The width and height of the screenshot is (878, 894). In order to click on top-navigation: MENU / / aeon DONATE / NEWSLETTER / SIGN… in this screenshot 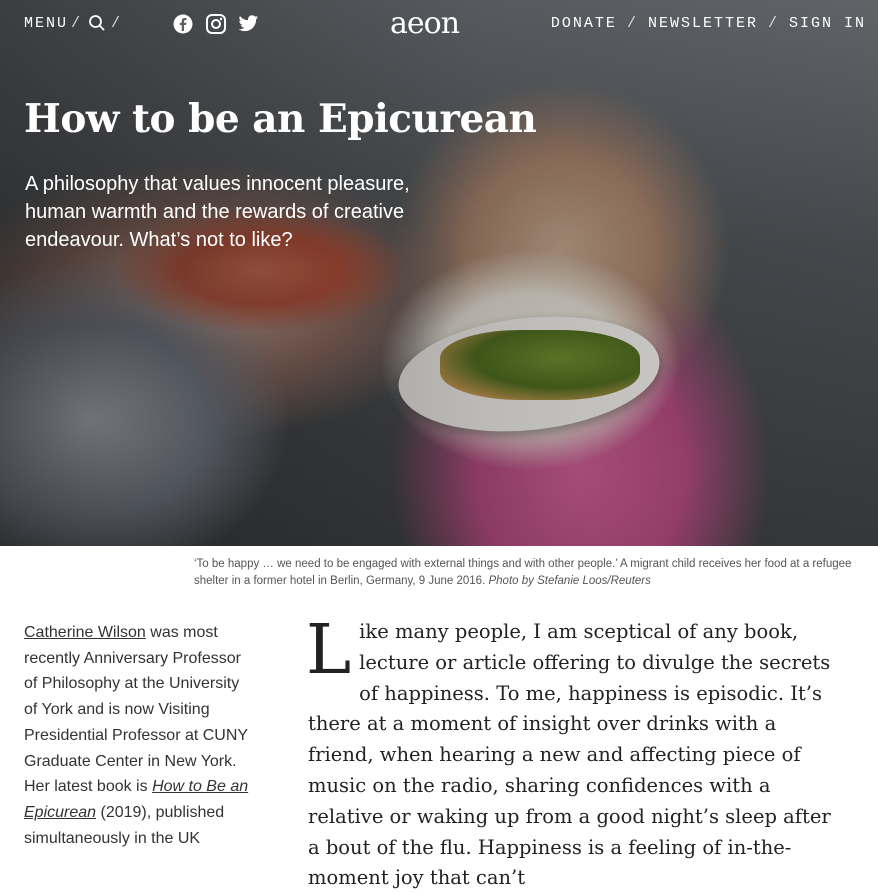, I will do `click(439, 23)`.